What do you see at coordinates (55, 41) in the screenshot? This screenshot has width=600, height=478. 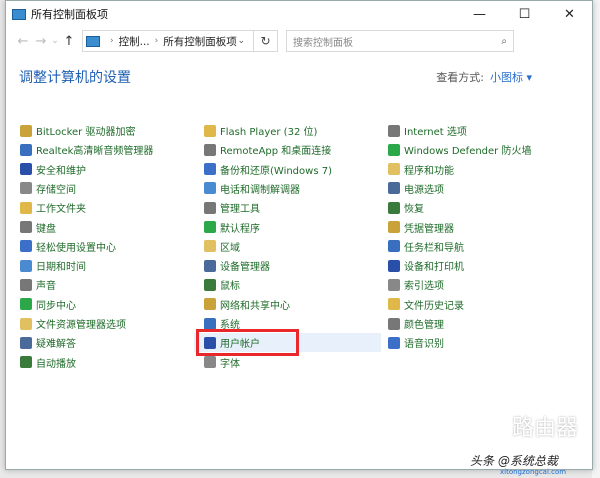 I see `recent-locations-button: ⌄` at bounding box center [55, 41].